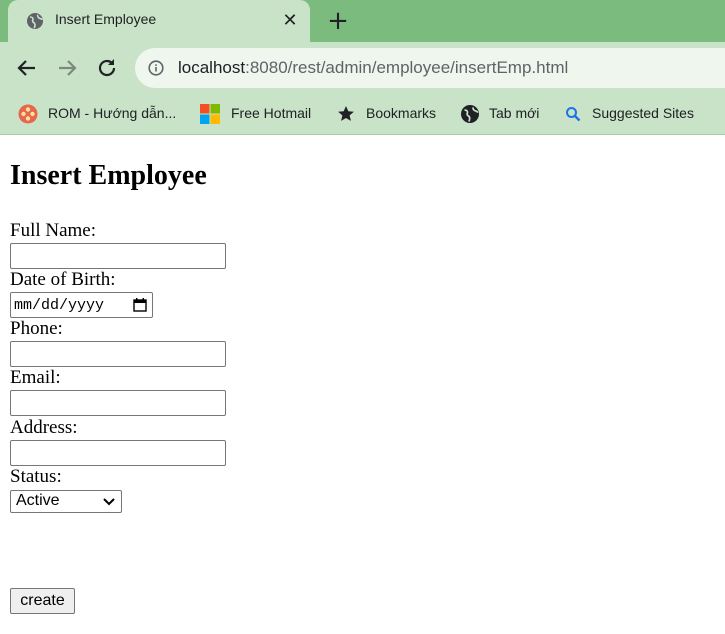  I want to click on create-button: create, so click(42, 601).